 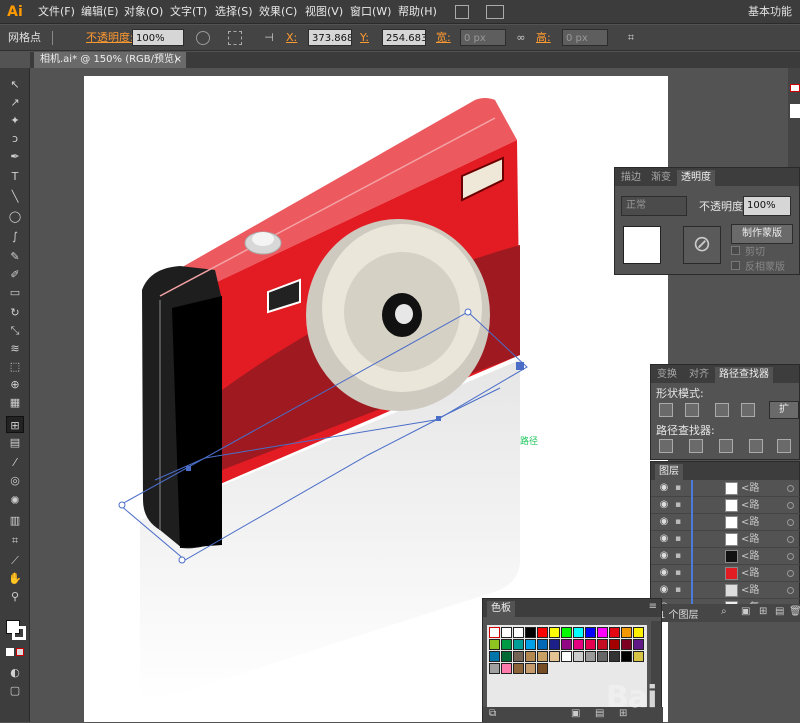 I want to click on tab-layers: 图层, so click(x=669, y=472).